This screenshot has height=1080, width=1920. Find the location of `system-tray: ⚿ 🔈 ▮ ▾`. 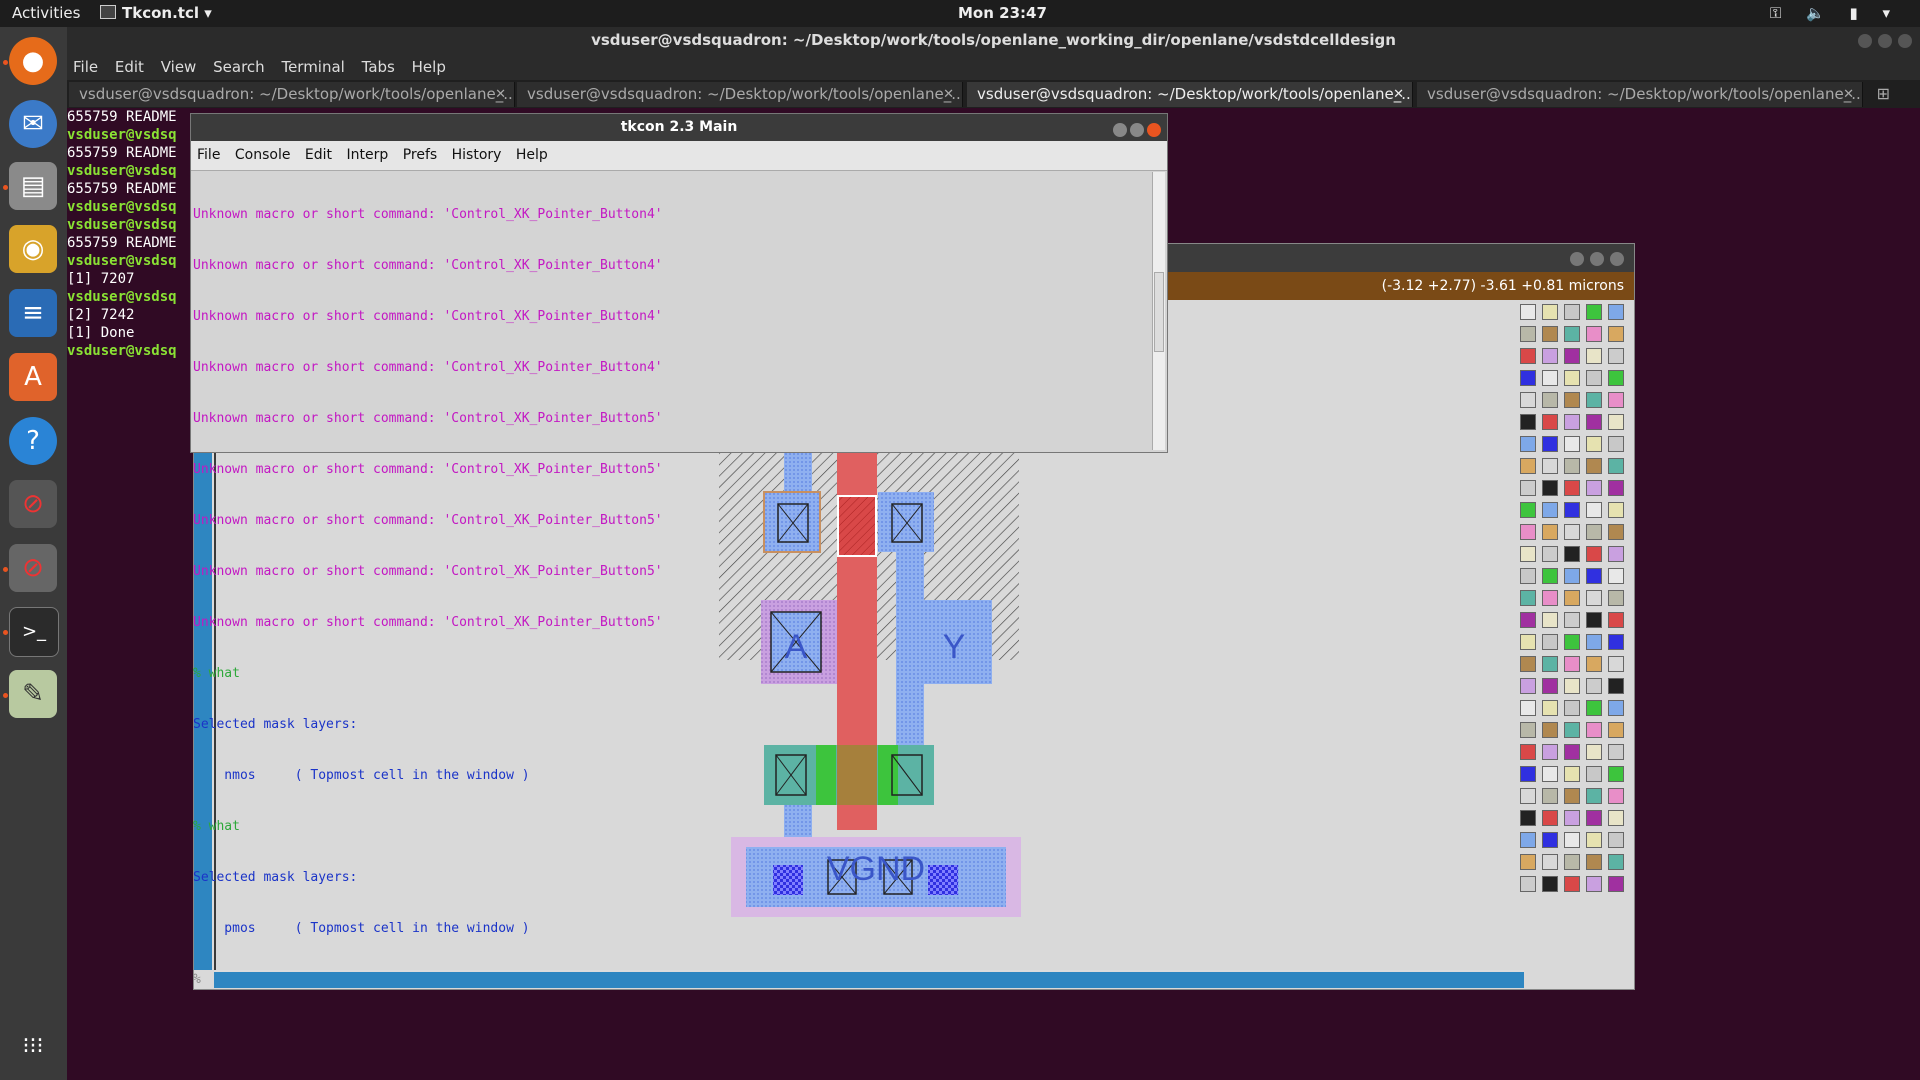

system-tray: ⚿ 🔈 ▮ ▾ is located at coordinates (1835, 13).